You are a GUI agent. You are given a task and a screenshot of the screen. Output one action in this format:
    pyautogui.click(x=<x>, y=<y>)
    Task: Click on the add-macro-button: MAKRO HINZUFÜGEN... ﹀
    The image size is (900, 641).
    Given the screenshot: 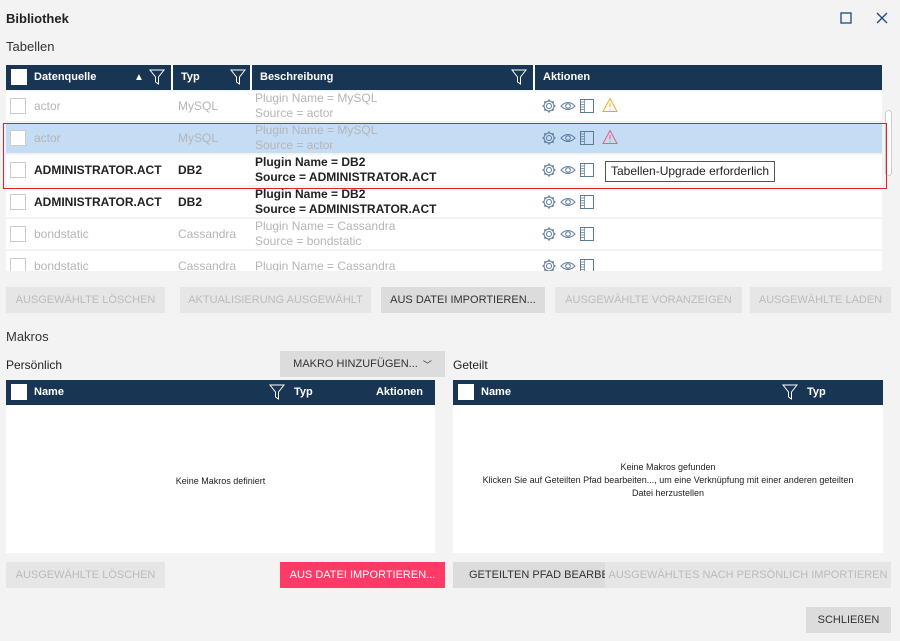 What is the action you would take?
    pyautogui.click(x=362, y=364)
    